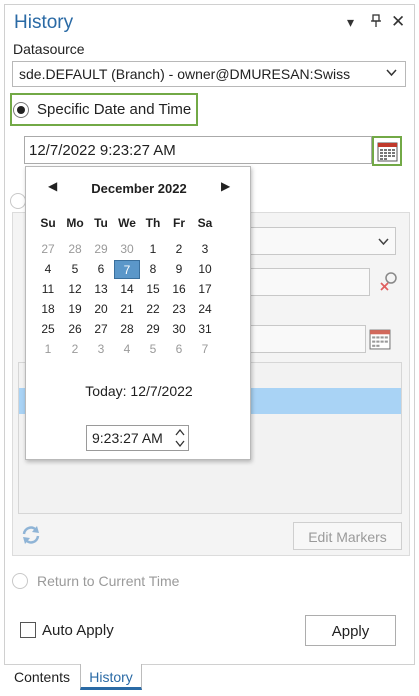 The height and width of the screenshot is (696, 419). What do you see at coordinates (205, 329) in the screenshot?
I see `calendar-day: 31` at bounding box center [205, 329].